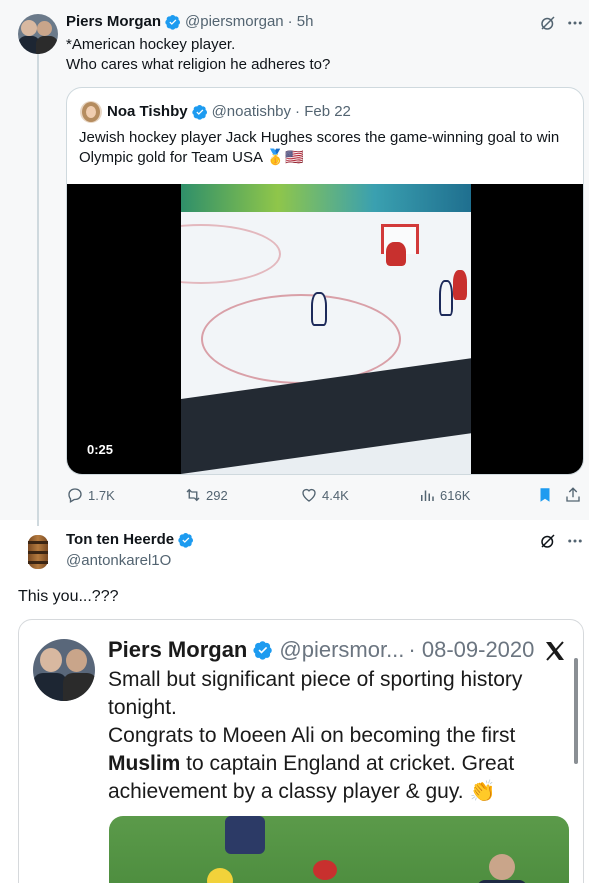 This screenshot has height=883, width=589. I want to click on author-handle: @piersmorgan, so click(234, 21).